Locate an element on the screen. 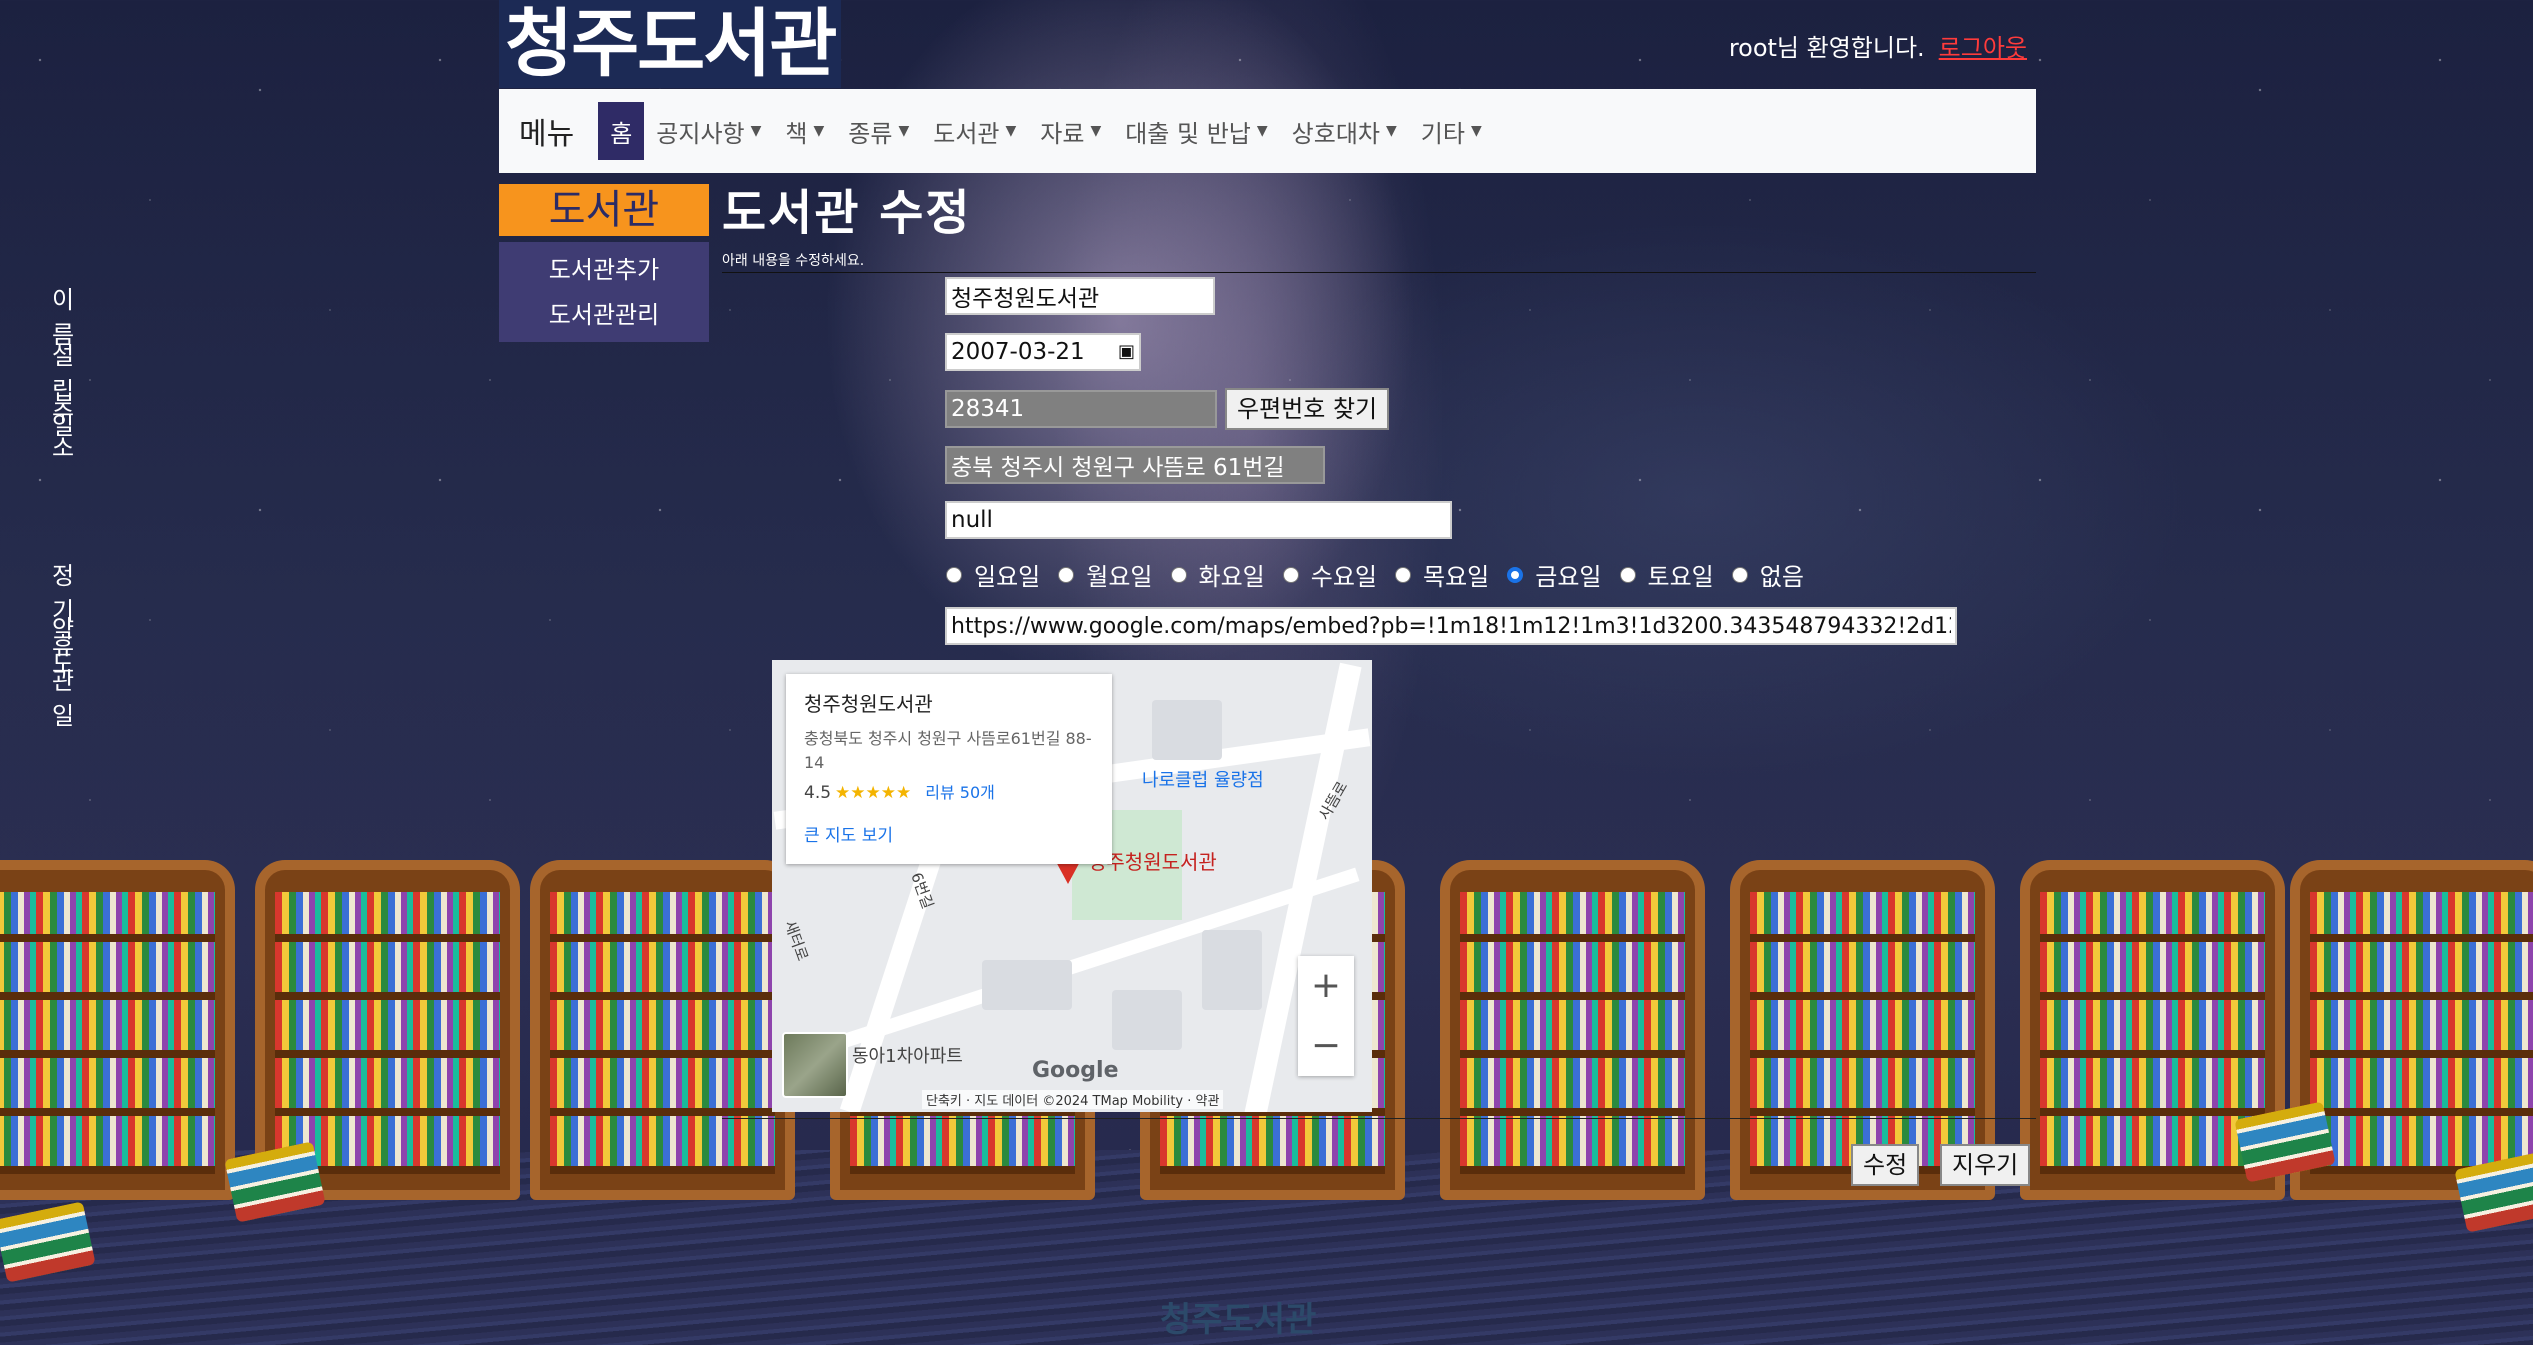 The height and width of the screenshot is (1345, 2533). nav-label: 기타 is located at coordinates (1442, 133).